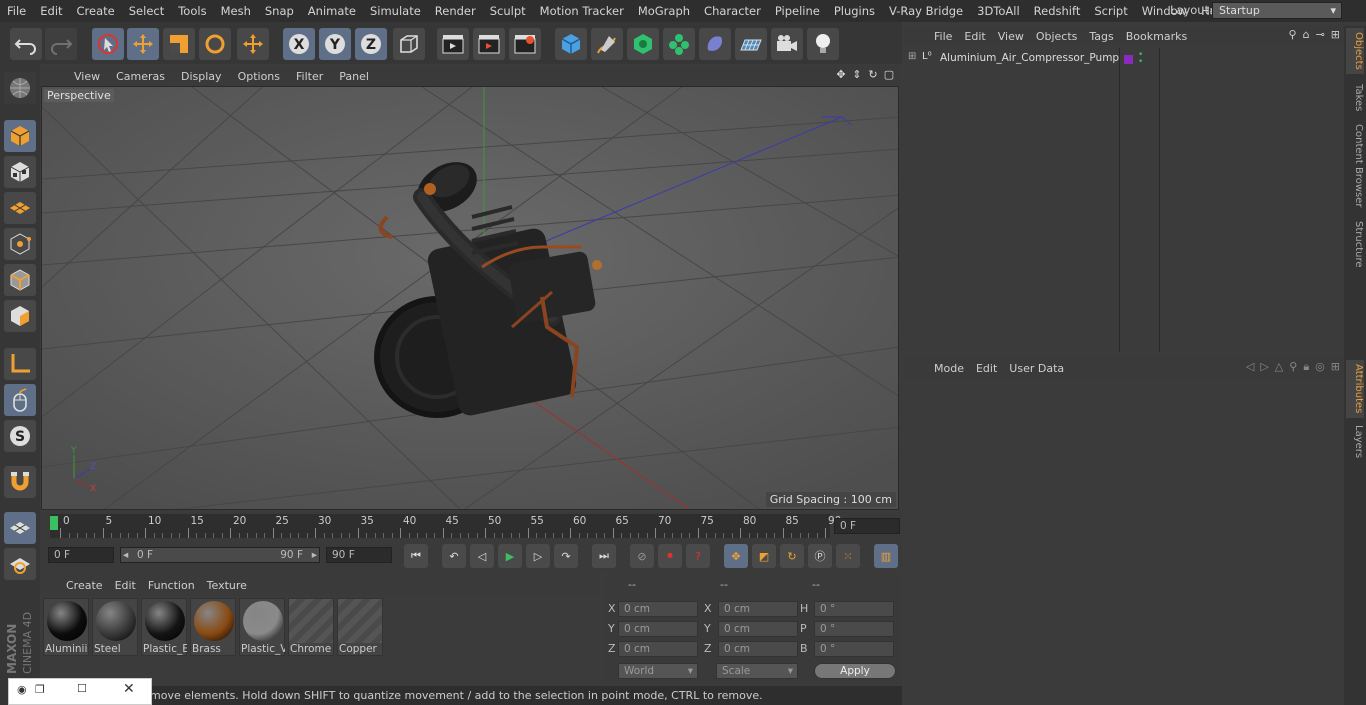 This screenshot has height=705, width=1366. Describe the element at coordinates (332, 11) in the screenshot. I see `menu-animate: Animate` at that location.